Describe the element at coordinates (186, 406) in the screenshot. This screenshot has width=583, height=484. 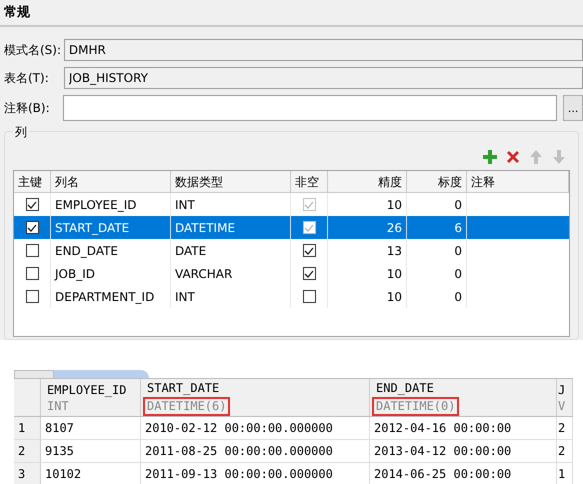
I see `column-type: DATETIME(6)` at that location.